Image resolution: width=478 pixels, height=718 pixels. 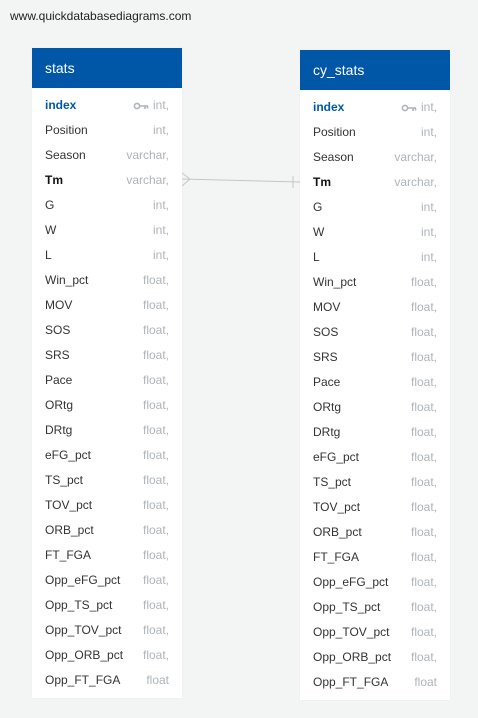 What do you see at coordinates (83, 680) in the screenshot?
I see `field-name: Opp_FT_FGA` at bounding box center [83, 680].